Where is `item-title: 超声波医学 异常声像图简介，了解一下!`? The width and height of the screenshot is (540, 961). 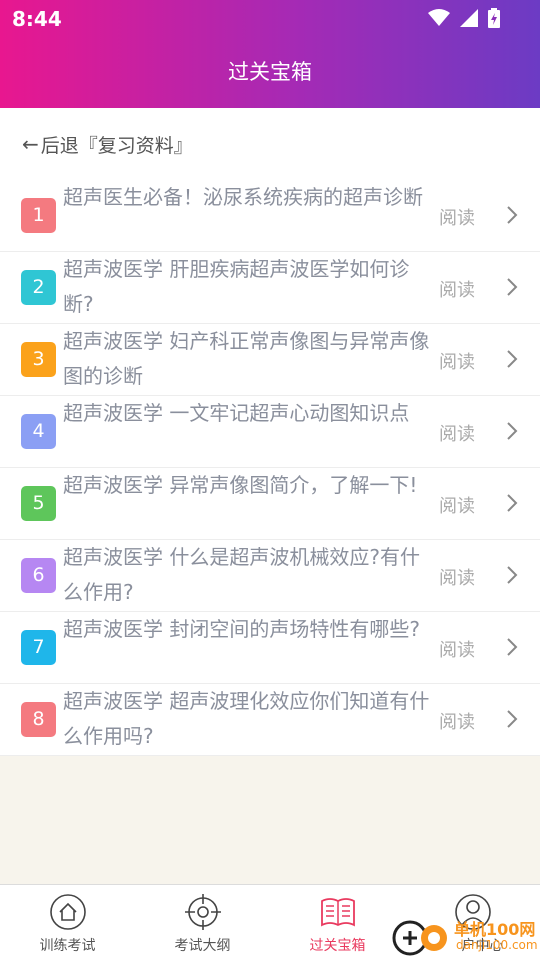
item-title: 超声波医学 异常声像图简介，了解一下! is located at coordinates (240, 485).